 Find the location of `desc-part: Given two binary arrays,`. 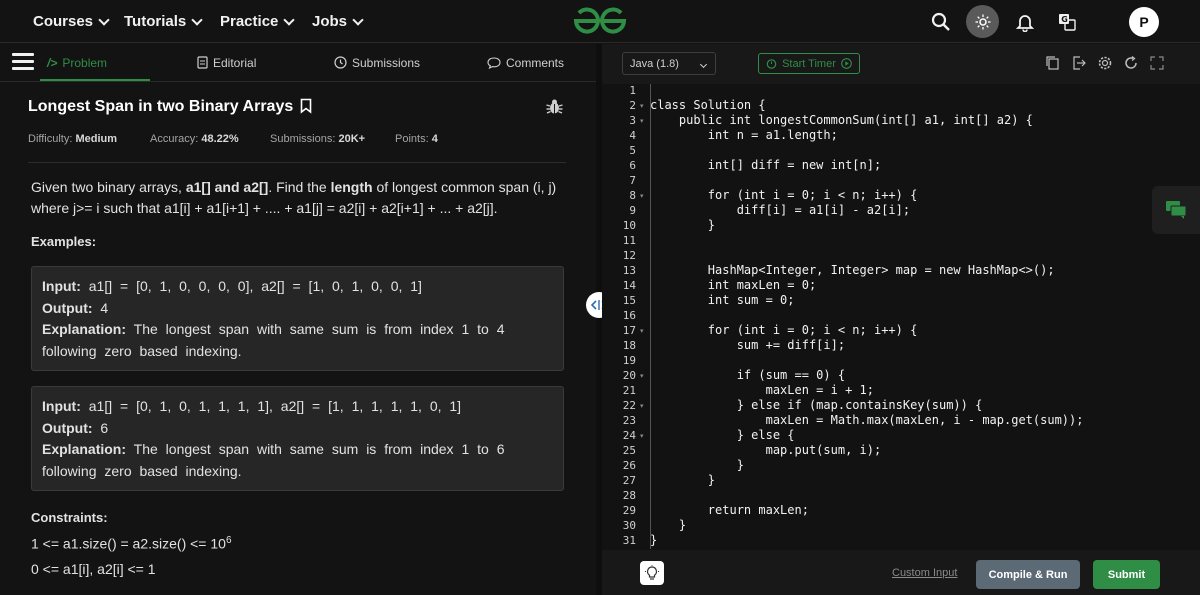

desc-part: Given two binary arrays, is located at coordinates (108, 187).